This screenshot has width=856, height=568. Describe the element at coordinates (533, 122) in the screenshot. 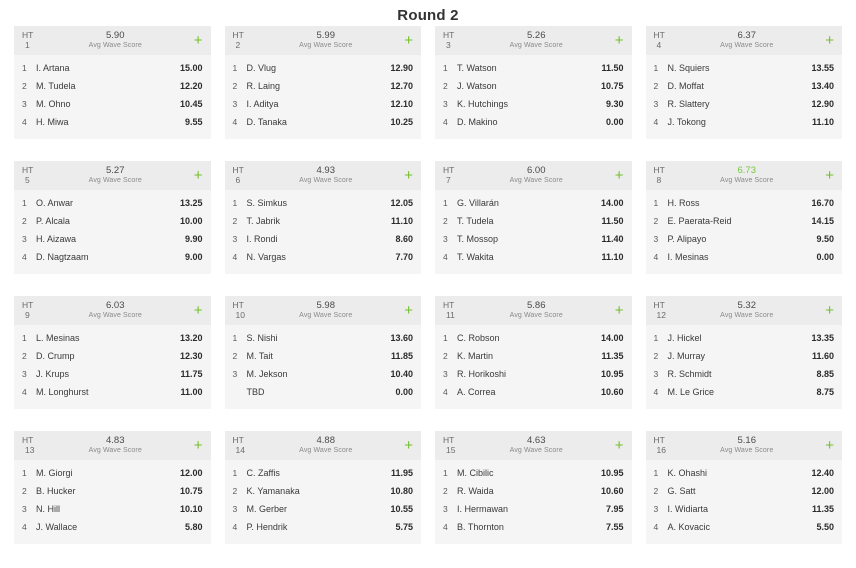

I see `athlete-row: 4 D. Makino 0.00` at that location.